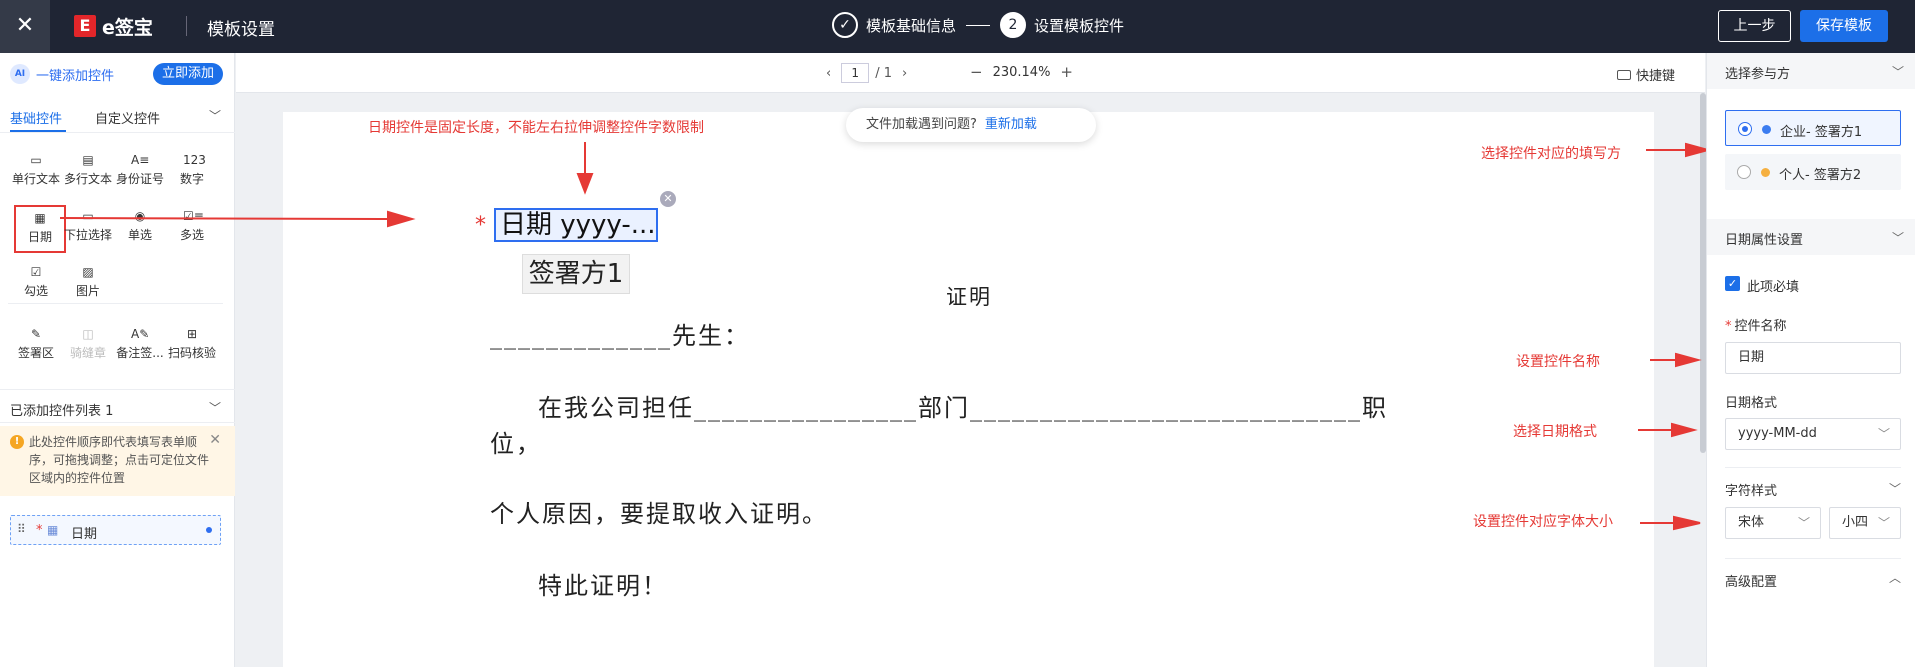 The width and height of the screenshot is (1915, 667). Describe the element at coordinates (576, 274) in the screenshot. I see `signer-tag: 签署方1` at that location.